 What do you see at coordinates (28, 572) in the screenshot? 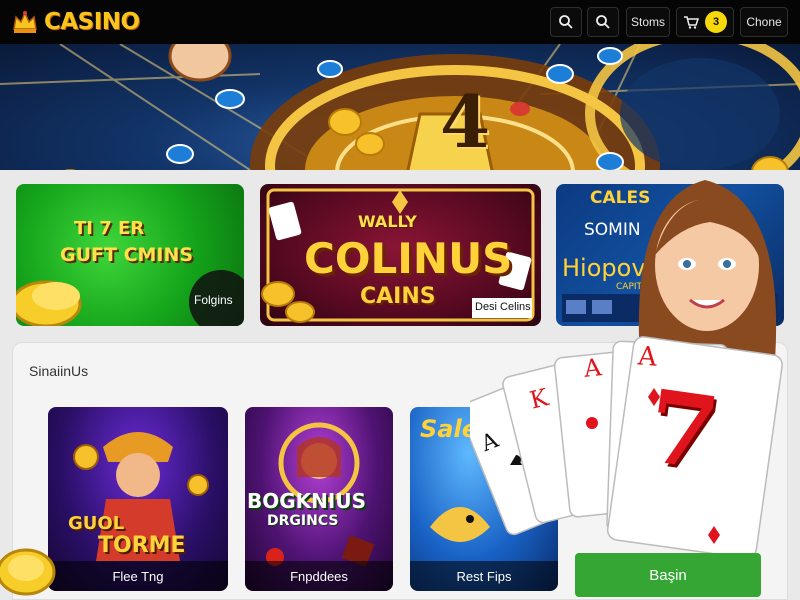
I see `coin-stack-decoration` at bounding box center [28, 572].